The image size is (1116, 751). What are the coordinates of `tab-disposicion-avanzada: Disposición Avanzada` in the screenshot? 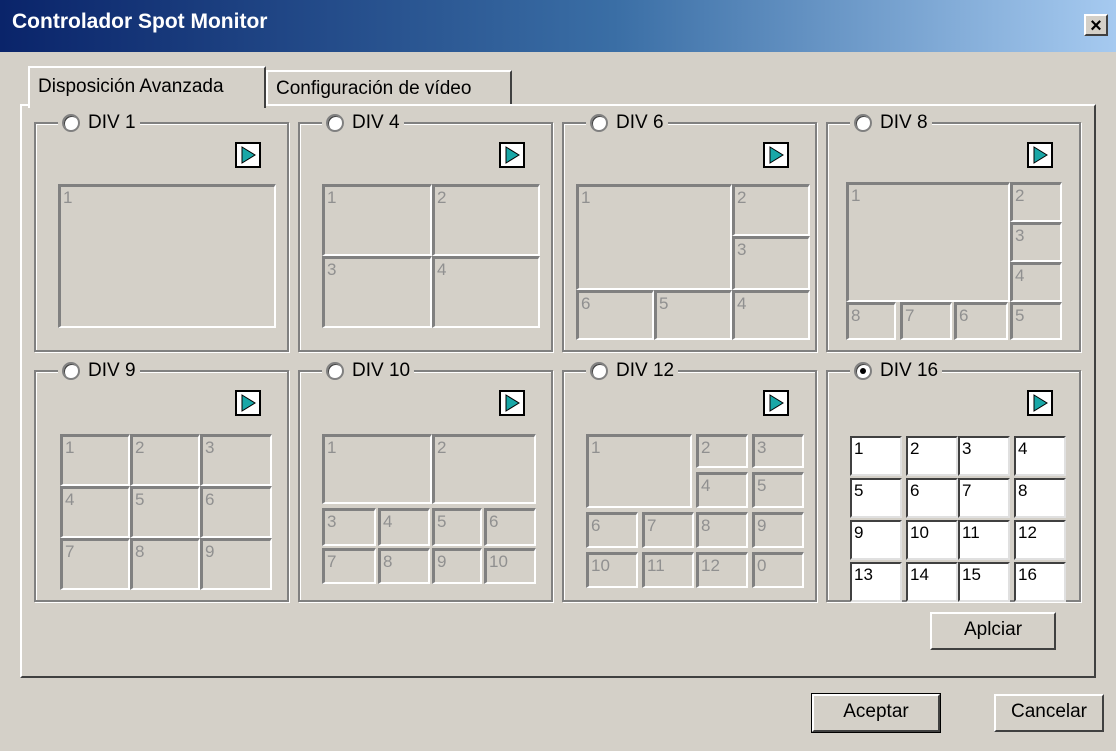 It's located at (147, 87).